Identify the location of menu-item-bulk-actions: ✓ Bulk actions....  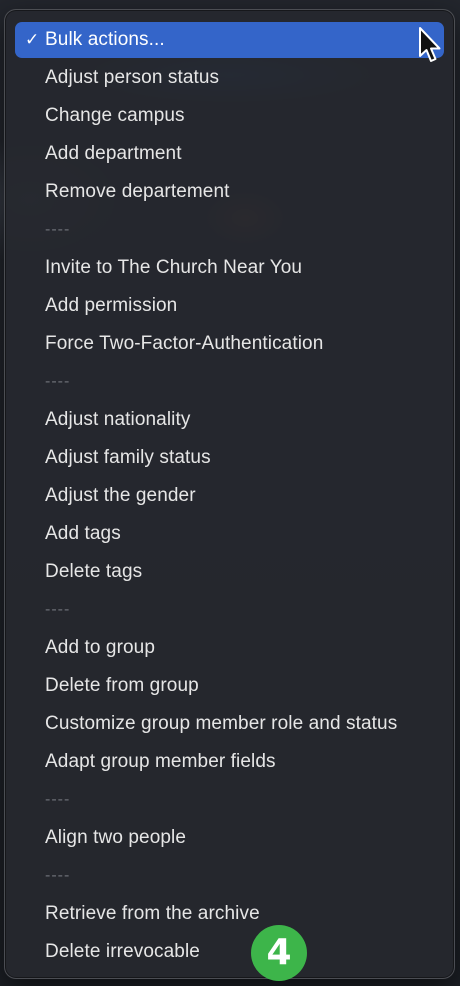
(229, 40).